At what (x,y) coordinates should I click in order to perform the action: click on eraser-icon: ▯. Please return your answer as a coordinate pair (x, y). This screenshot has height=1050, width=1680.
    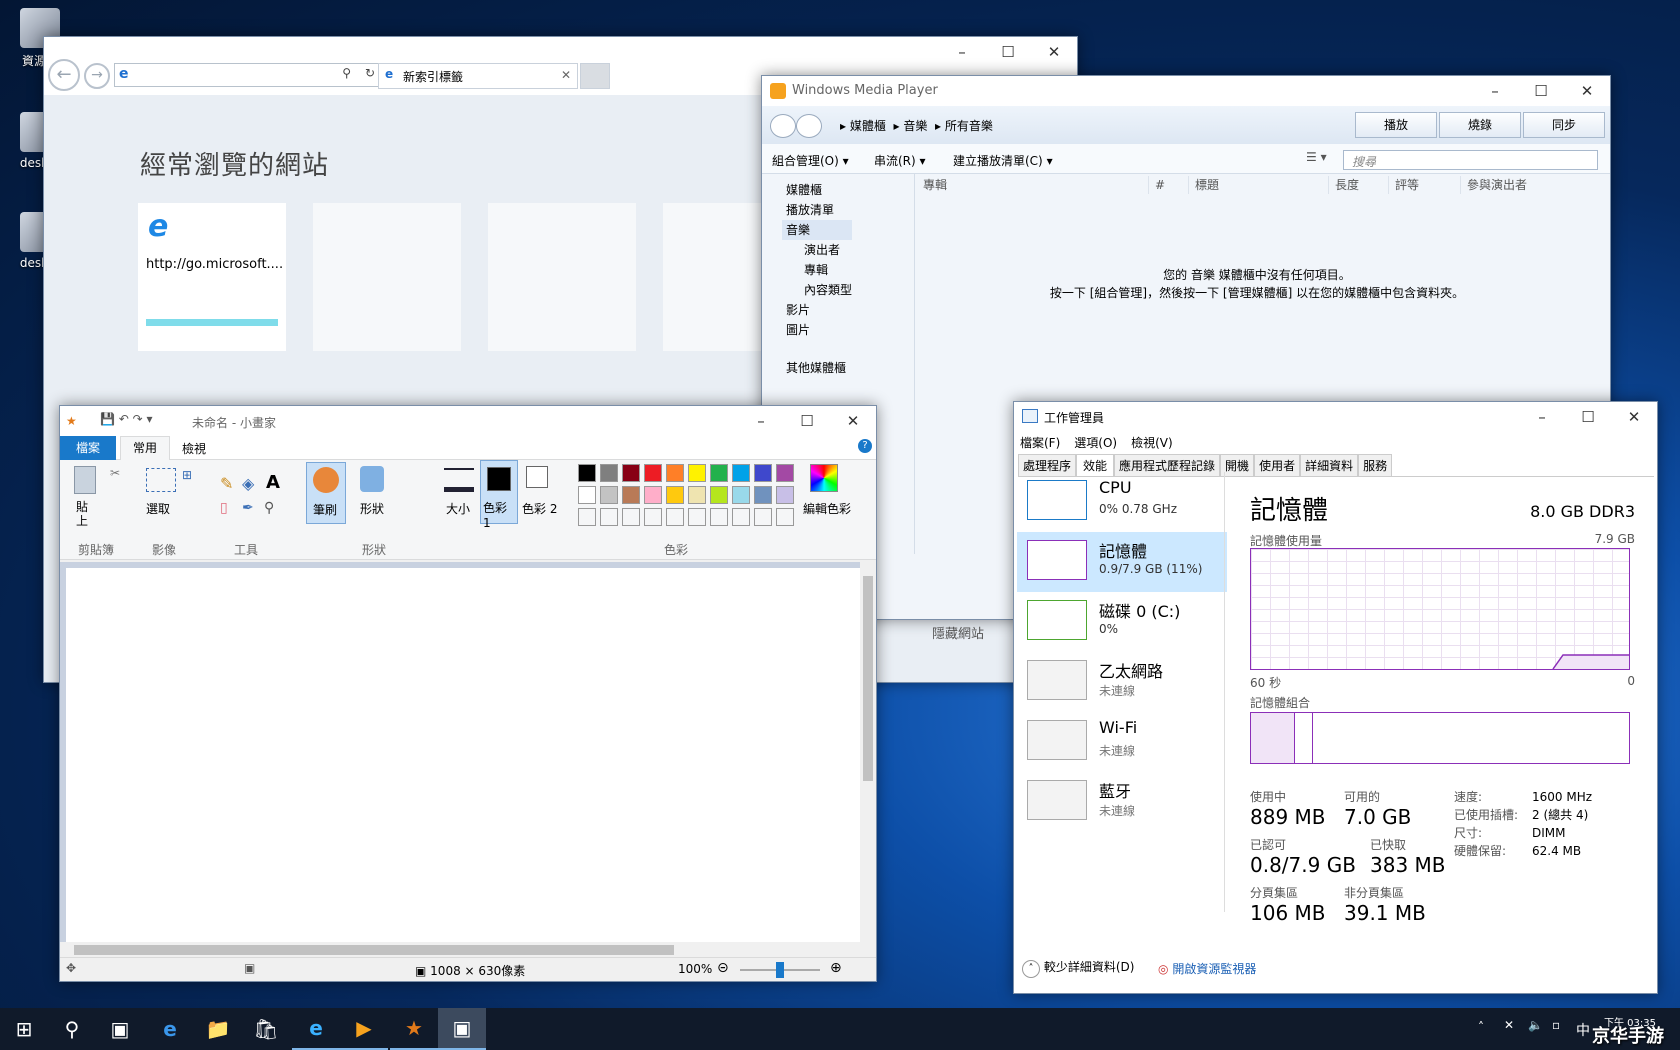
    Looking at the image, I should click on (224, 508).